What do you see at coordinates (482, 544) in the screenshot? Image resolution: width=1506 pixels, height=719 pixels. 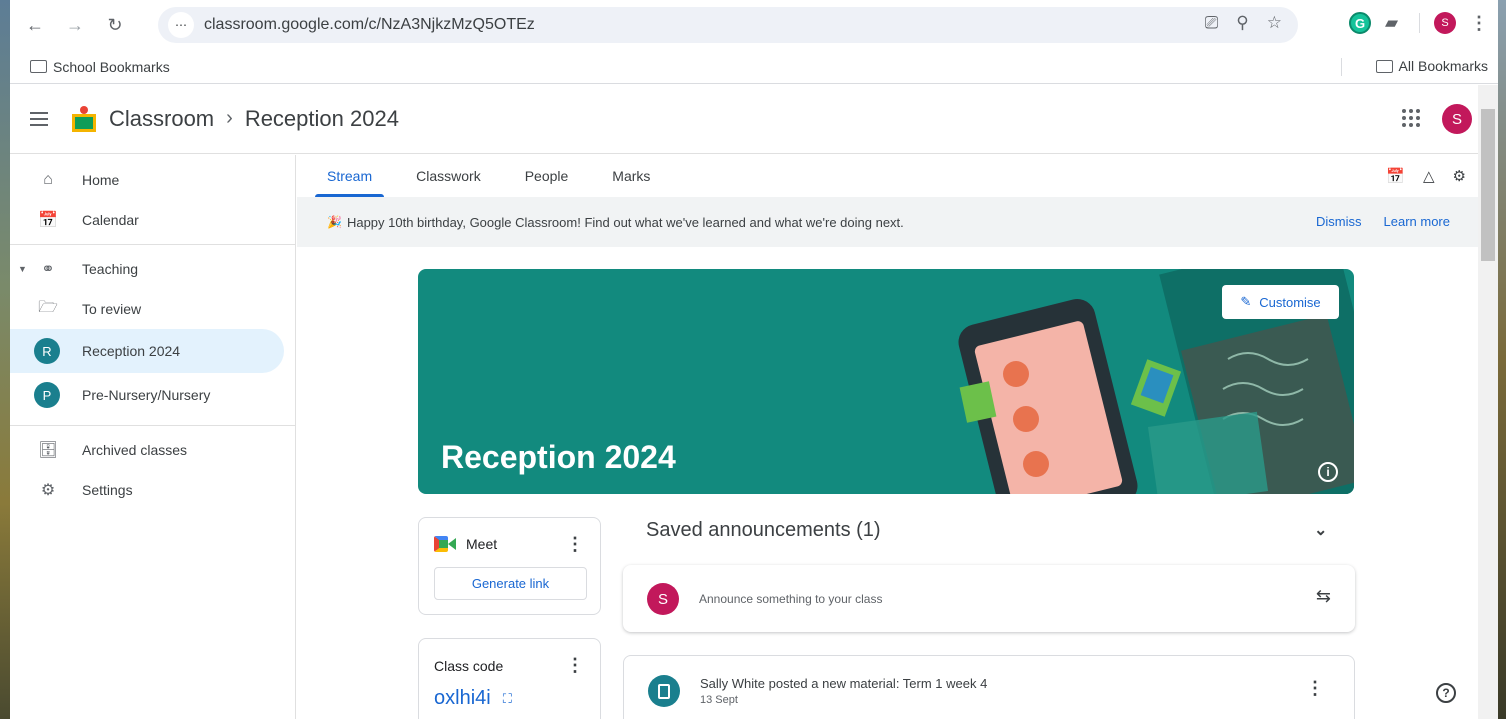 I see `meet-label: Meet` at bounding box center [482, 544].